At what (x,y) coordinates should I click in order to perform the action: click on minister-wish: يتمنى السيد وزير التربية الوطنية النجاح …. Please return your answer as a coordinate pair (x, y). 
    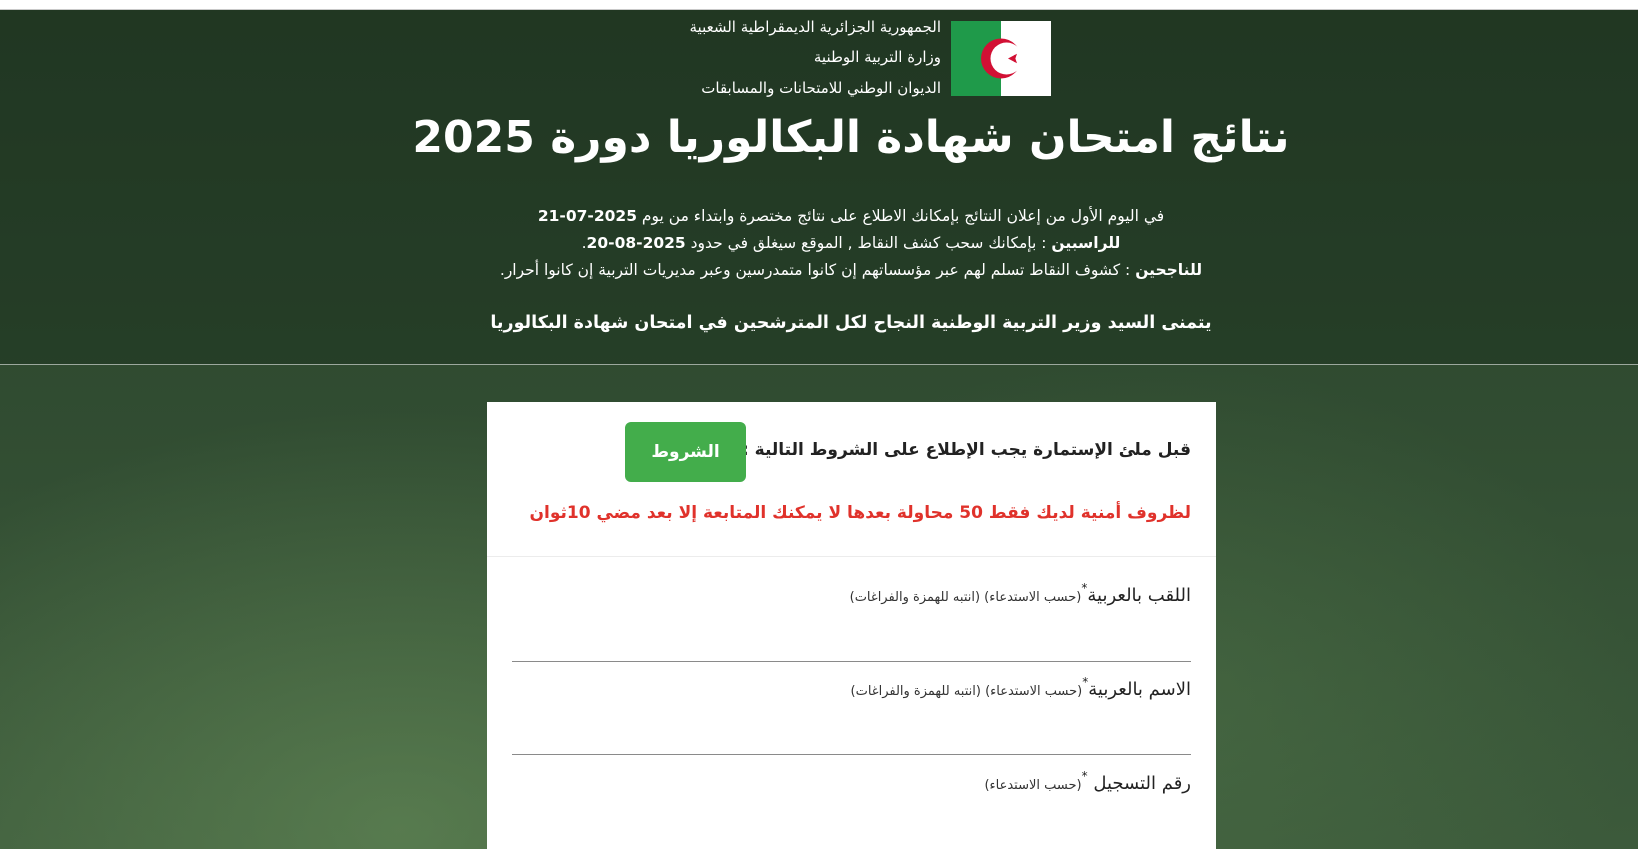
    Looking at the image, I should click on (851, 323).